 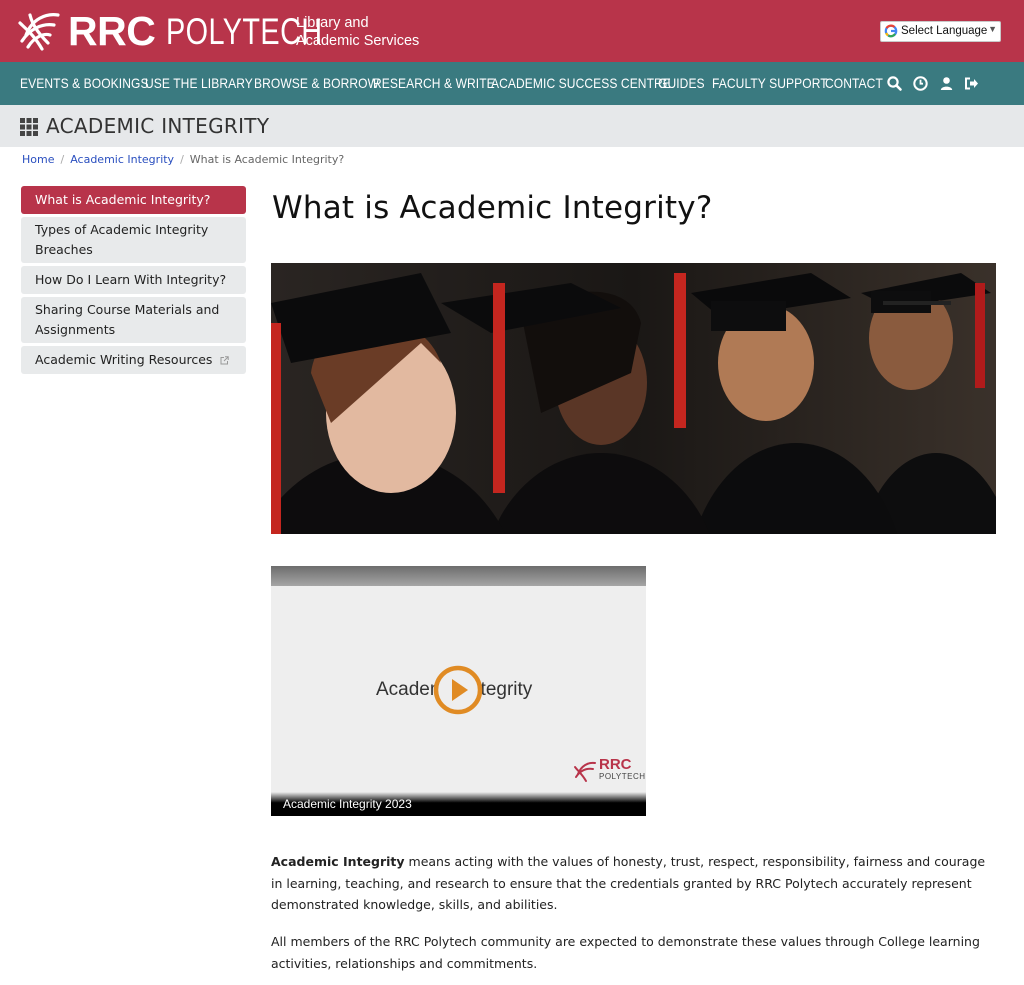 What do you see at coordinates (615, 764) in the screenshot?
I see `video-logo-rrc: RRC` at bounding box center [615, 764].